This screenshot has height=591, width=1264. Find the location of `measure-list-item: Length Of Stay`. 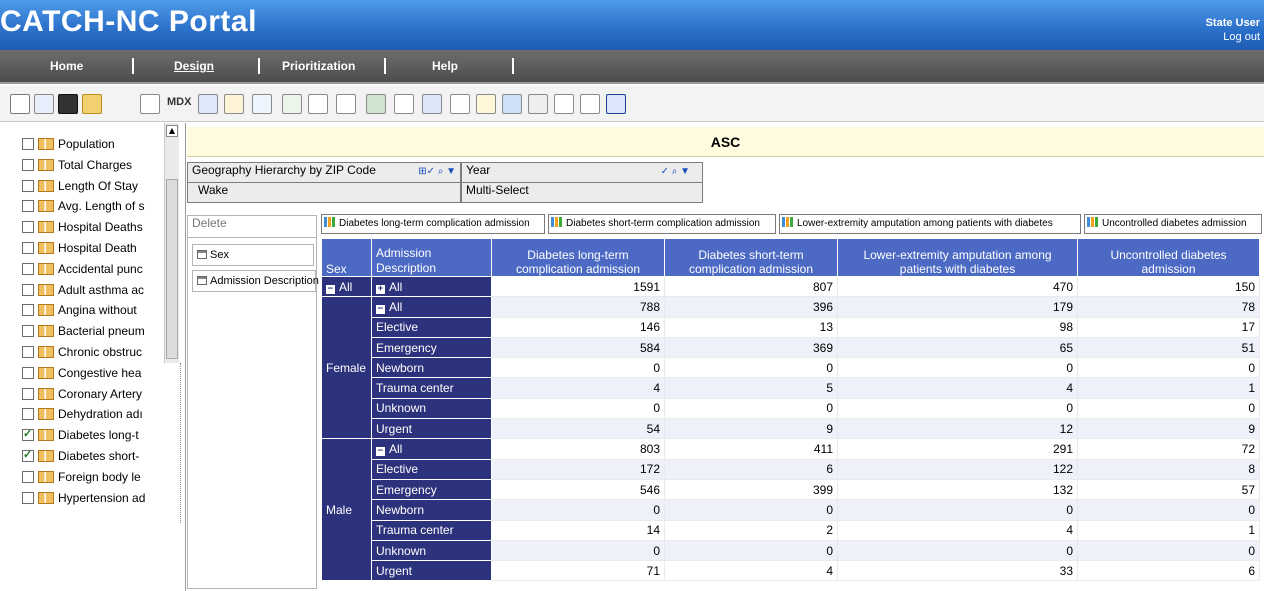

measure-list-item: Length Of Stay is located at coordinates (97, 186).